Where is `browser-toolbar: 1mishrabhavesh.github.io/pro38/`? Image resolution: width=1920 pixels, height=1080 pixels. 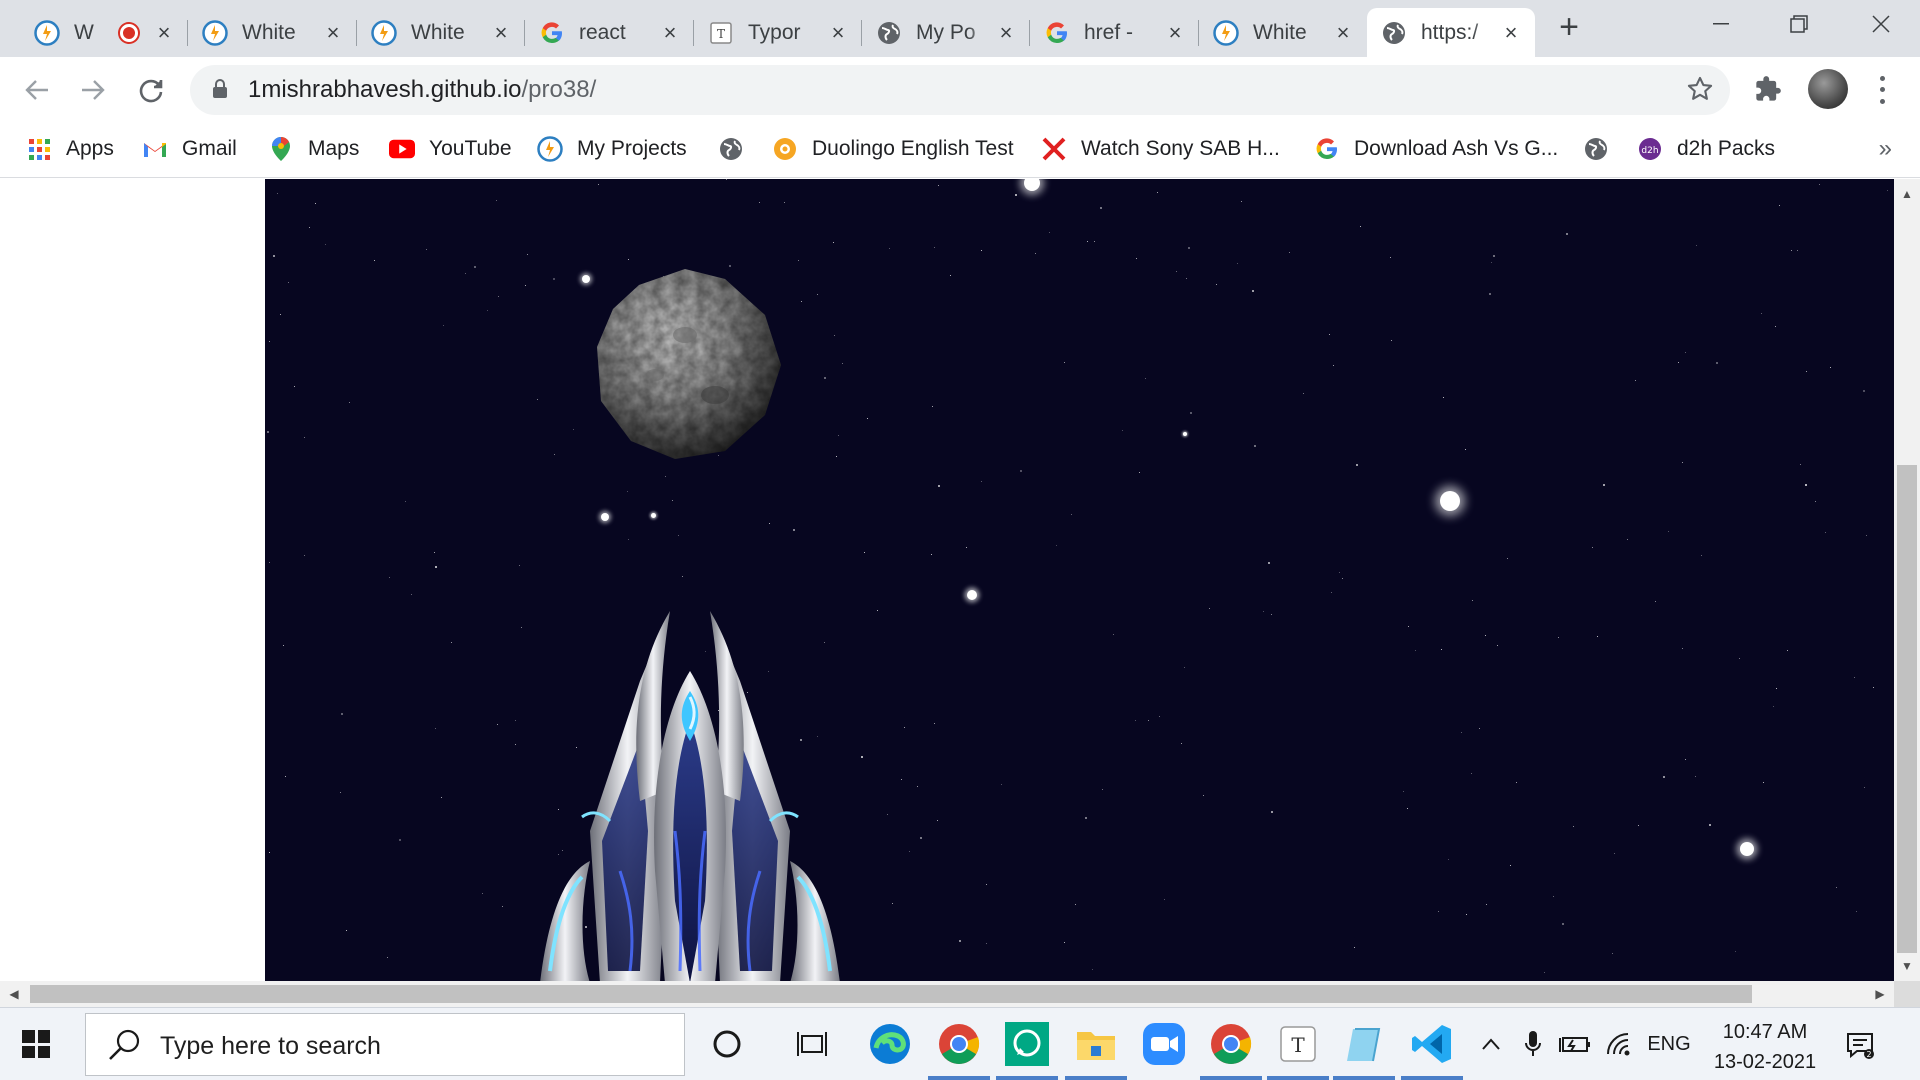
browser-toolbar: 1mishrabhavesh.github.io/pro38/ is located at coordinates (960, 90).